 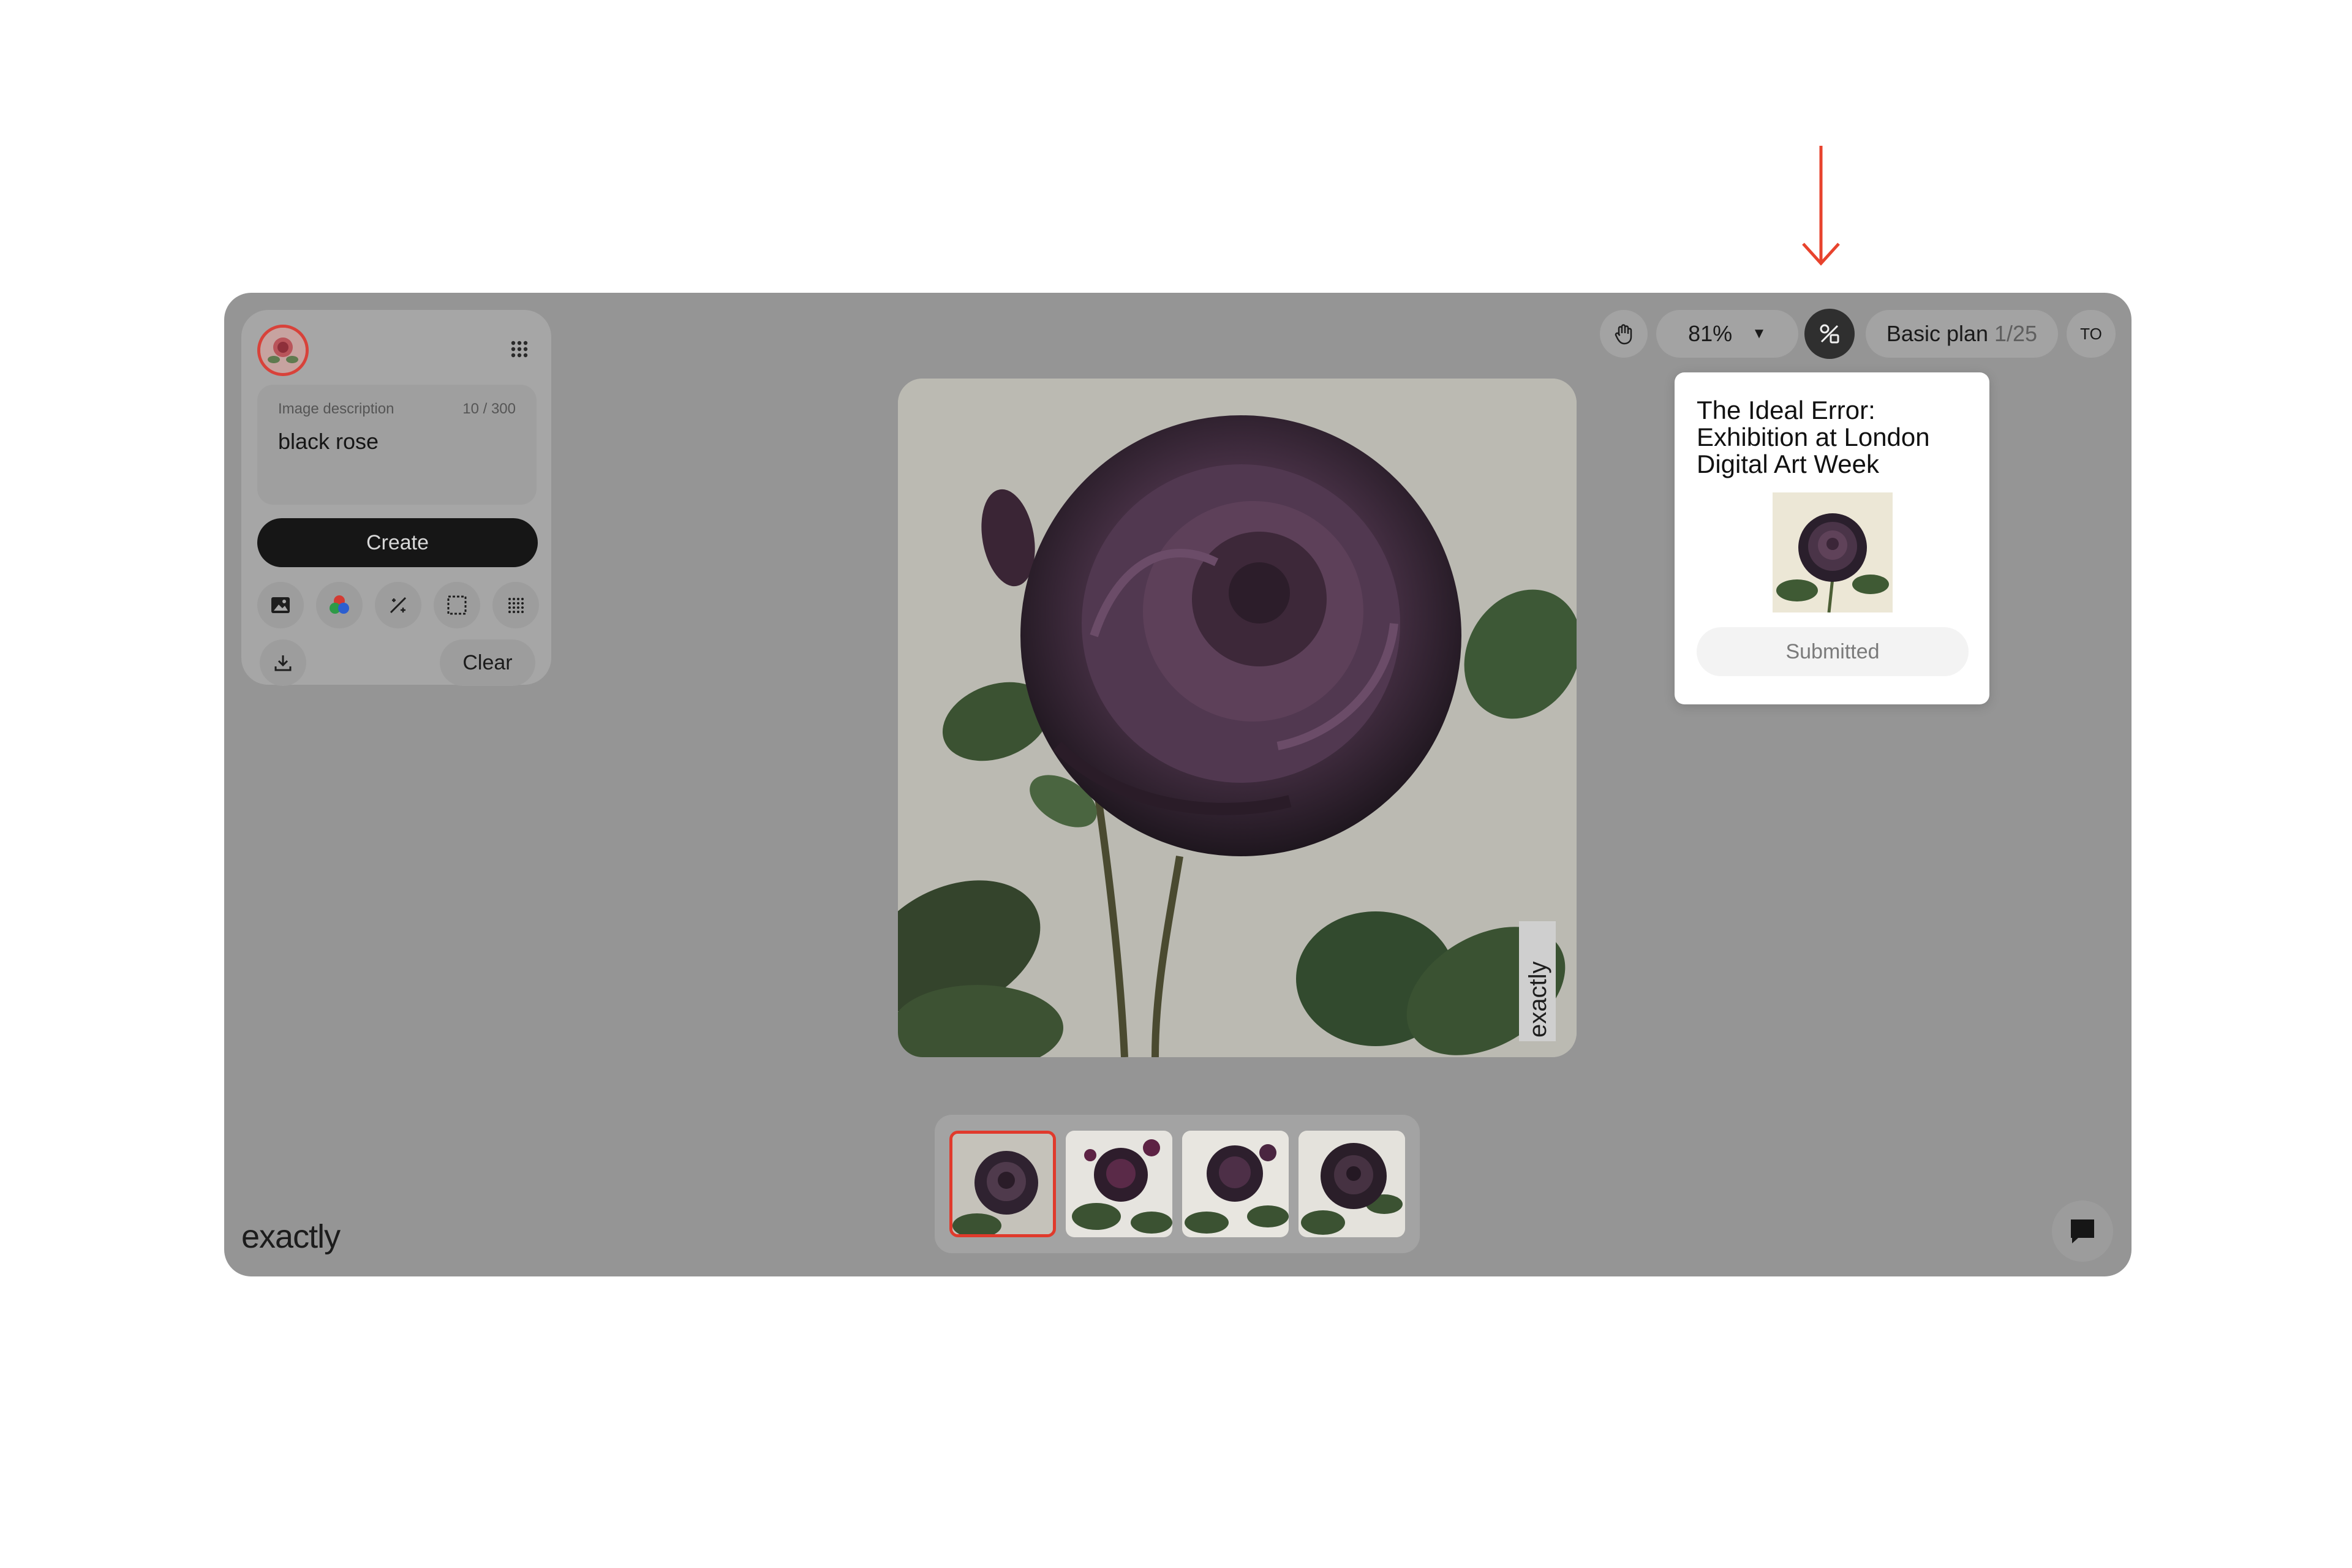 I want to click on black-rose-image, so click(x=1238, y=718).